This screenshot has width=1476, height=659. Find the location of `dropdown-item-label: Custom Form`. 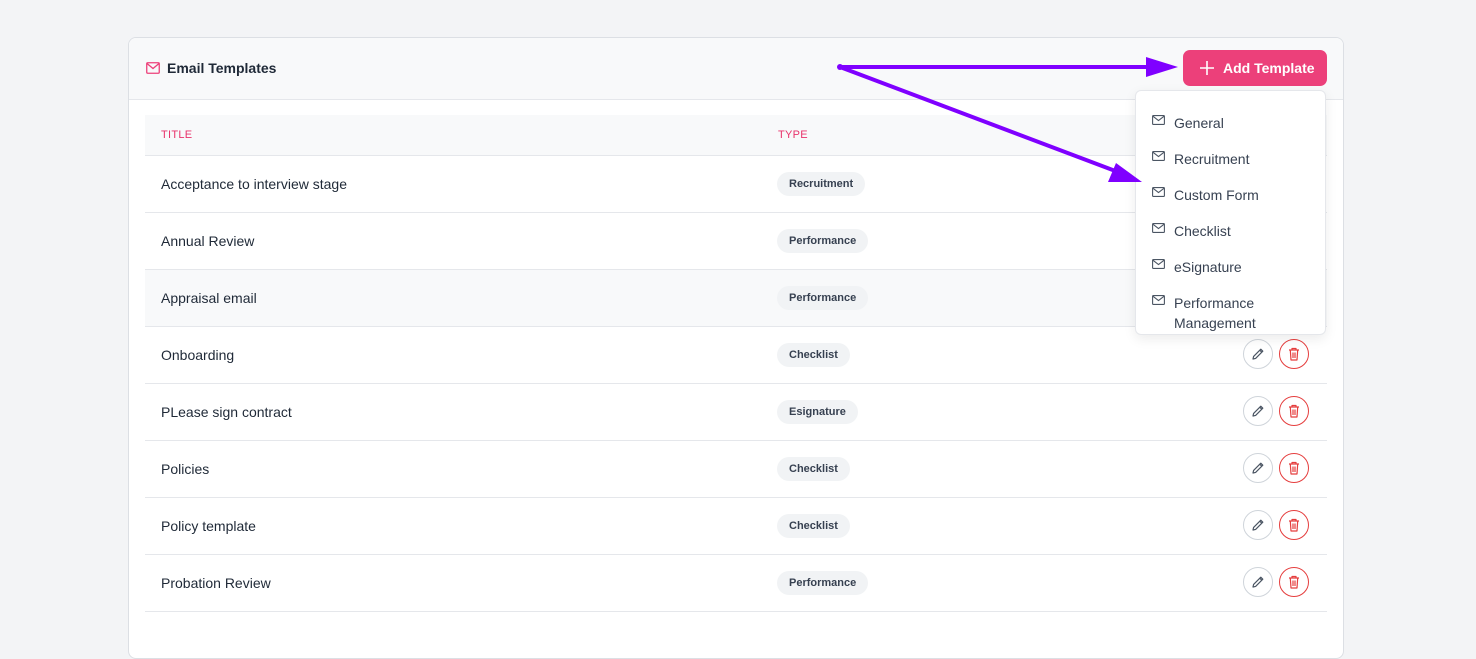

dropdown-item-label: Custom Form is located at coordinates (1216, 195).